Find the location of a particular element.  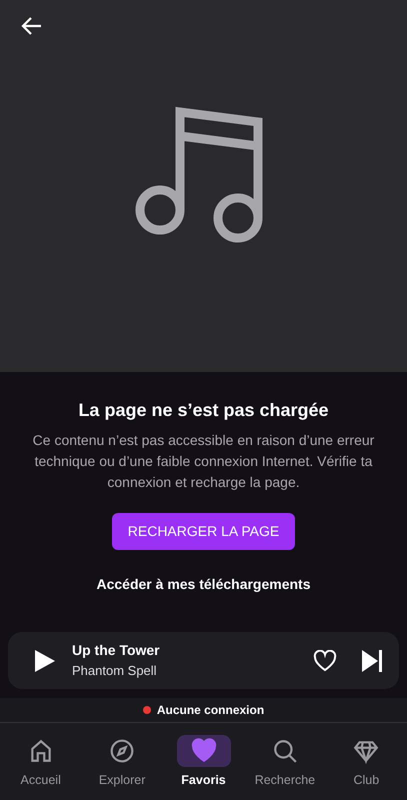

nav-tab: Explorer is located at coordinates (122, 767).